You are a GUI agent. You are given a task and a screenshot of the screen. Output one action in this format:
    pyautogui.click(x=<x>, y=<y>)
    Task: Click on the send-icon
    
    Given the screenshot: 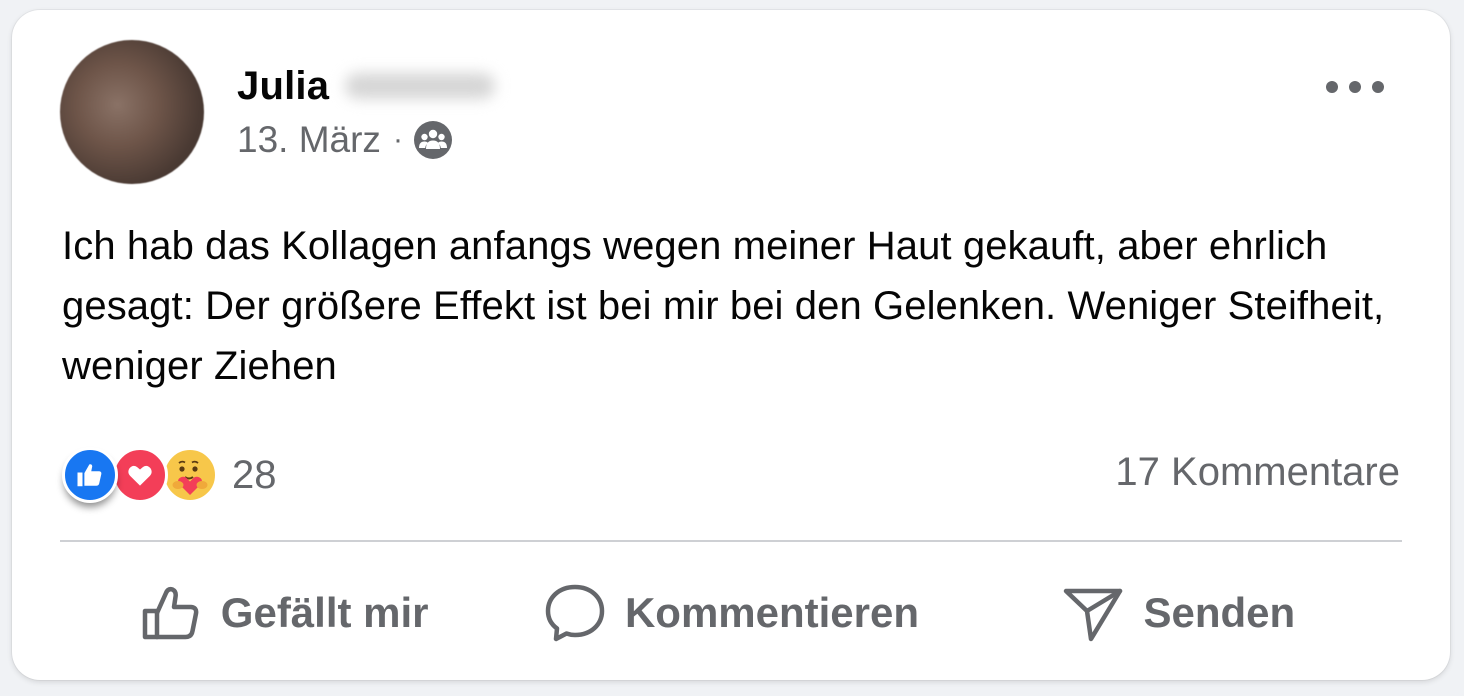 What is the action you would take?
    pyautogui.click(x=1093, y=615)
    